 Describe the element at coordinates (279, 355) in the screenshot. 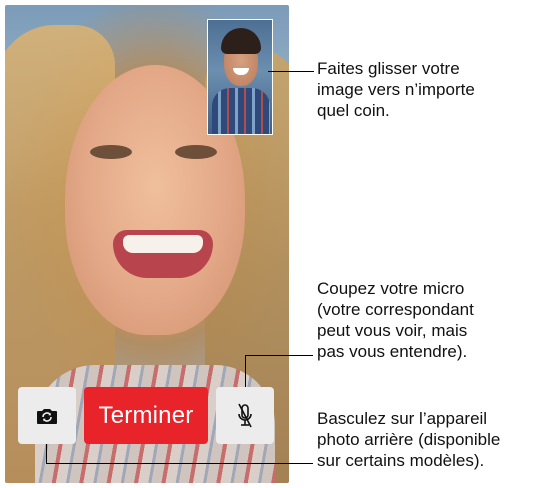

I see `callout-line-mute-h` at that location.